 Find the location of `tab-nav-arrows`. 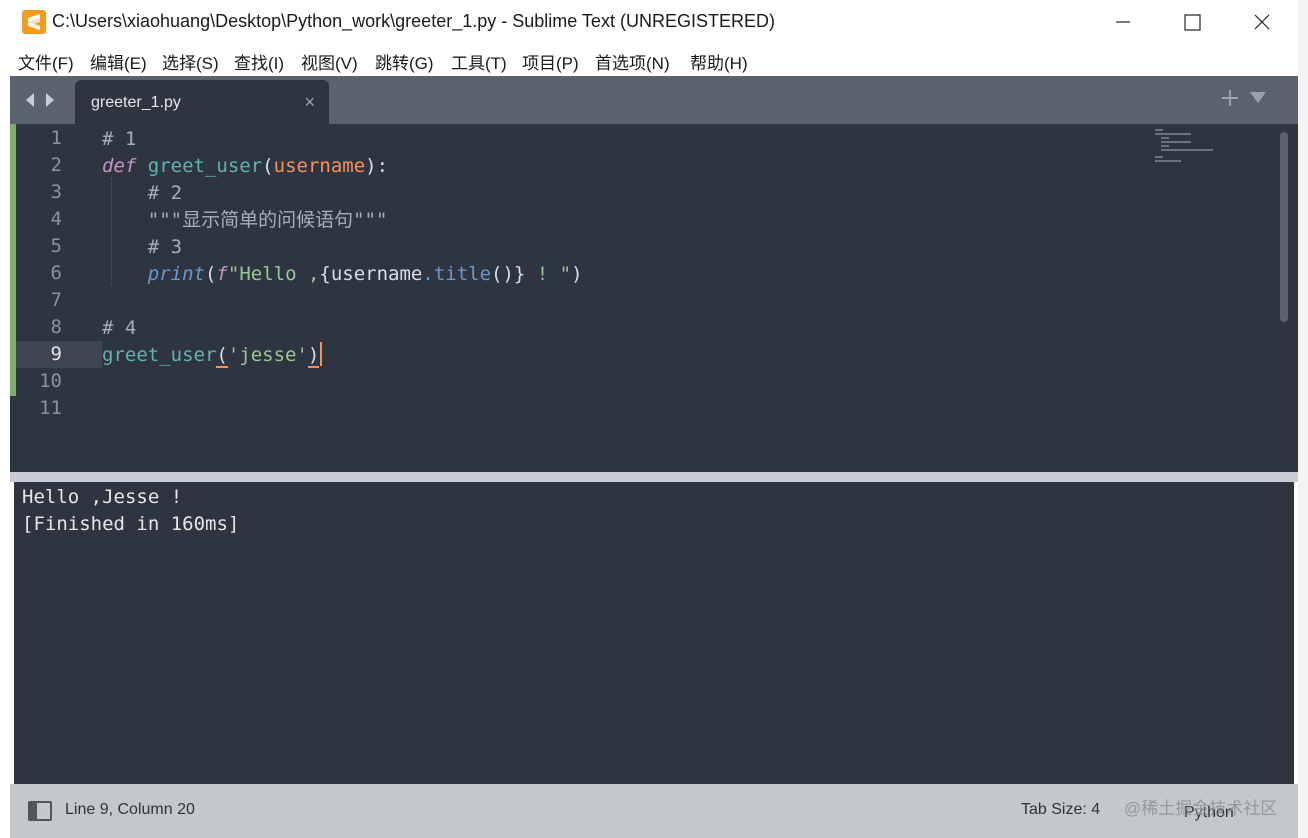

tab-nav-arrows is located at coordinates (42, 102).